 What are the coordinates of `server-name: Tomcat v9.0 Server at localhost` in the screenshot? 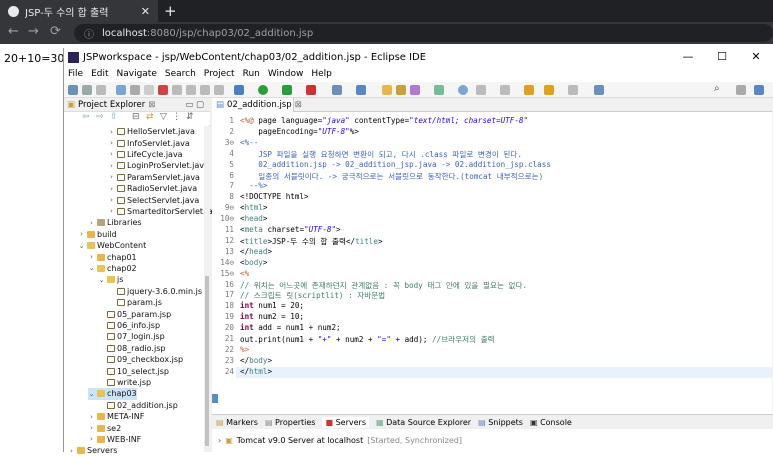 It's located at (300, 440).